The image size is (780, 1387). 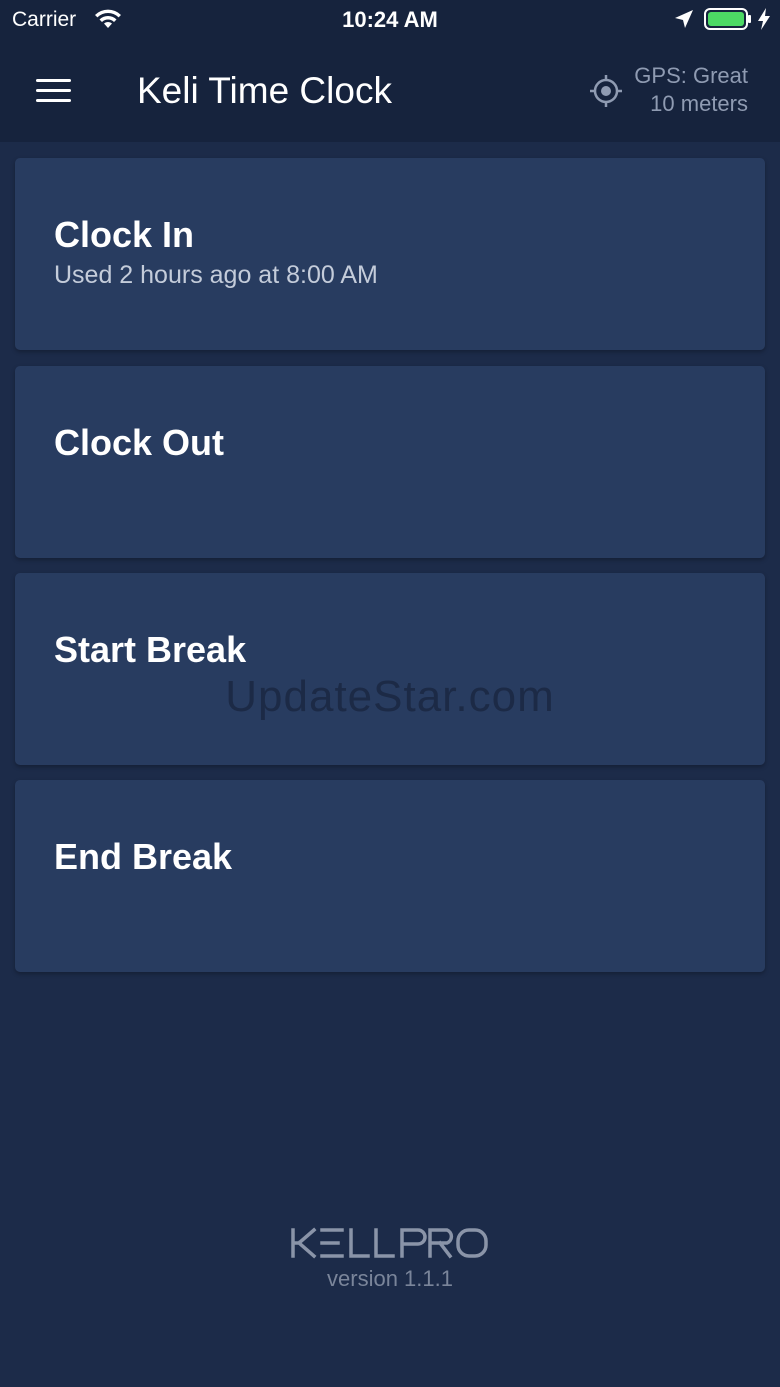 I want to click on nav-header: Keli Time Clock GPS: Great 10 meters, so click(x=390, y=91).